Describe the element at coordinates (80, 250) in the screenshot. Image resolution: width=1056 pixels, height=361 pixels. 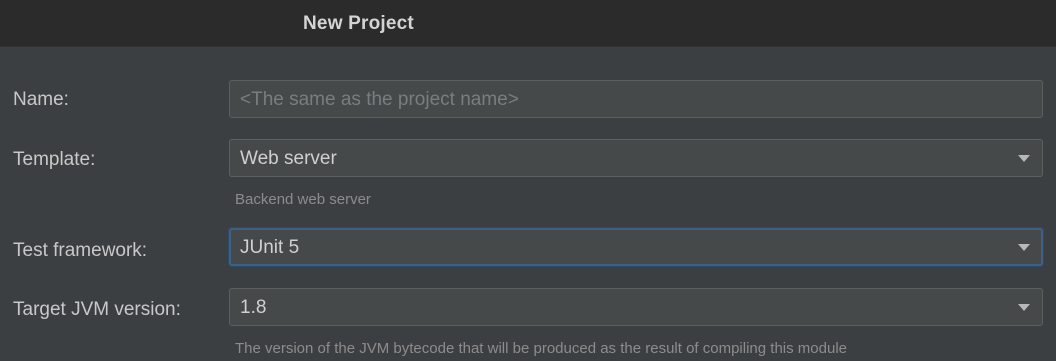
I see `test-framework-label: Test framework:` at that location.